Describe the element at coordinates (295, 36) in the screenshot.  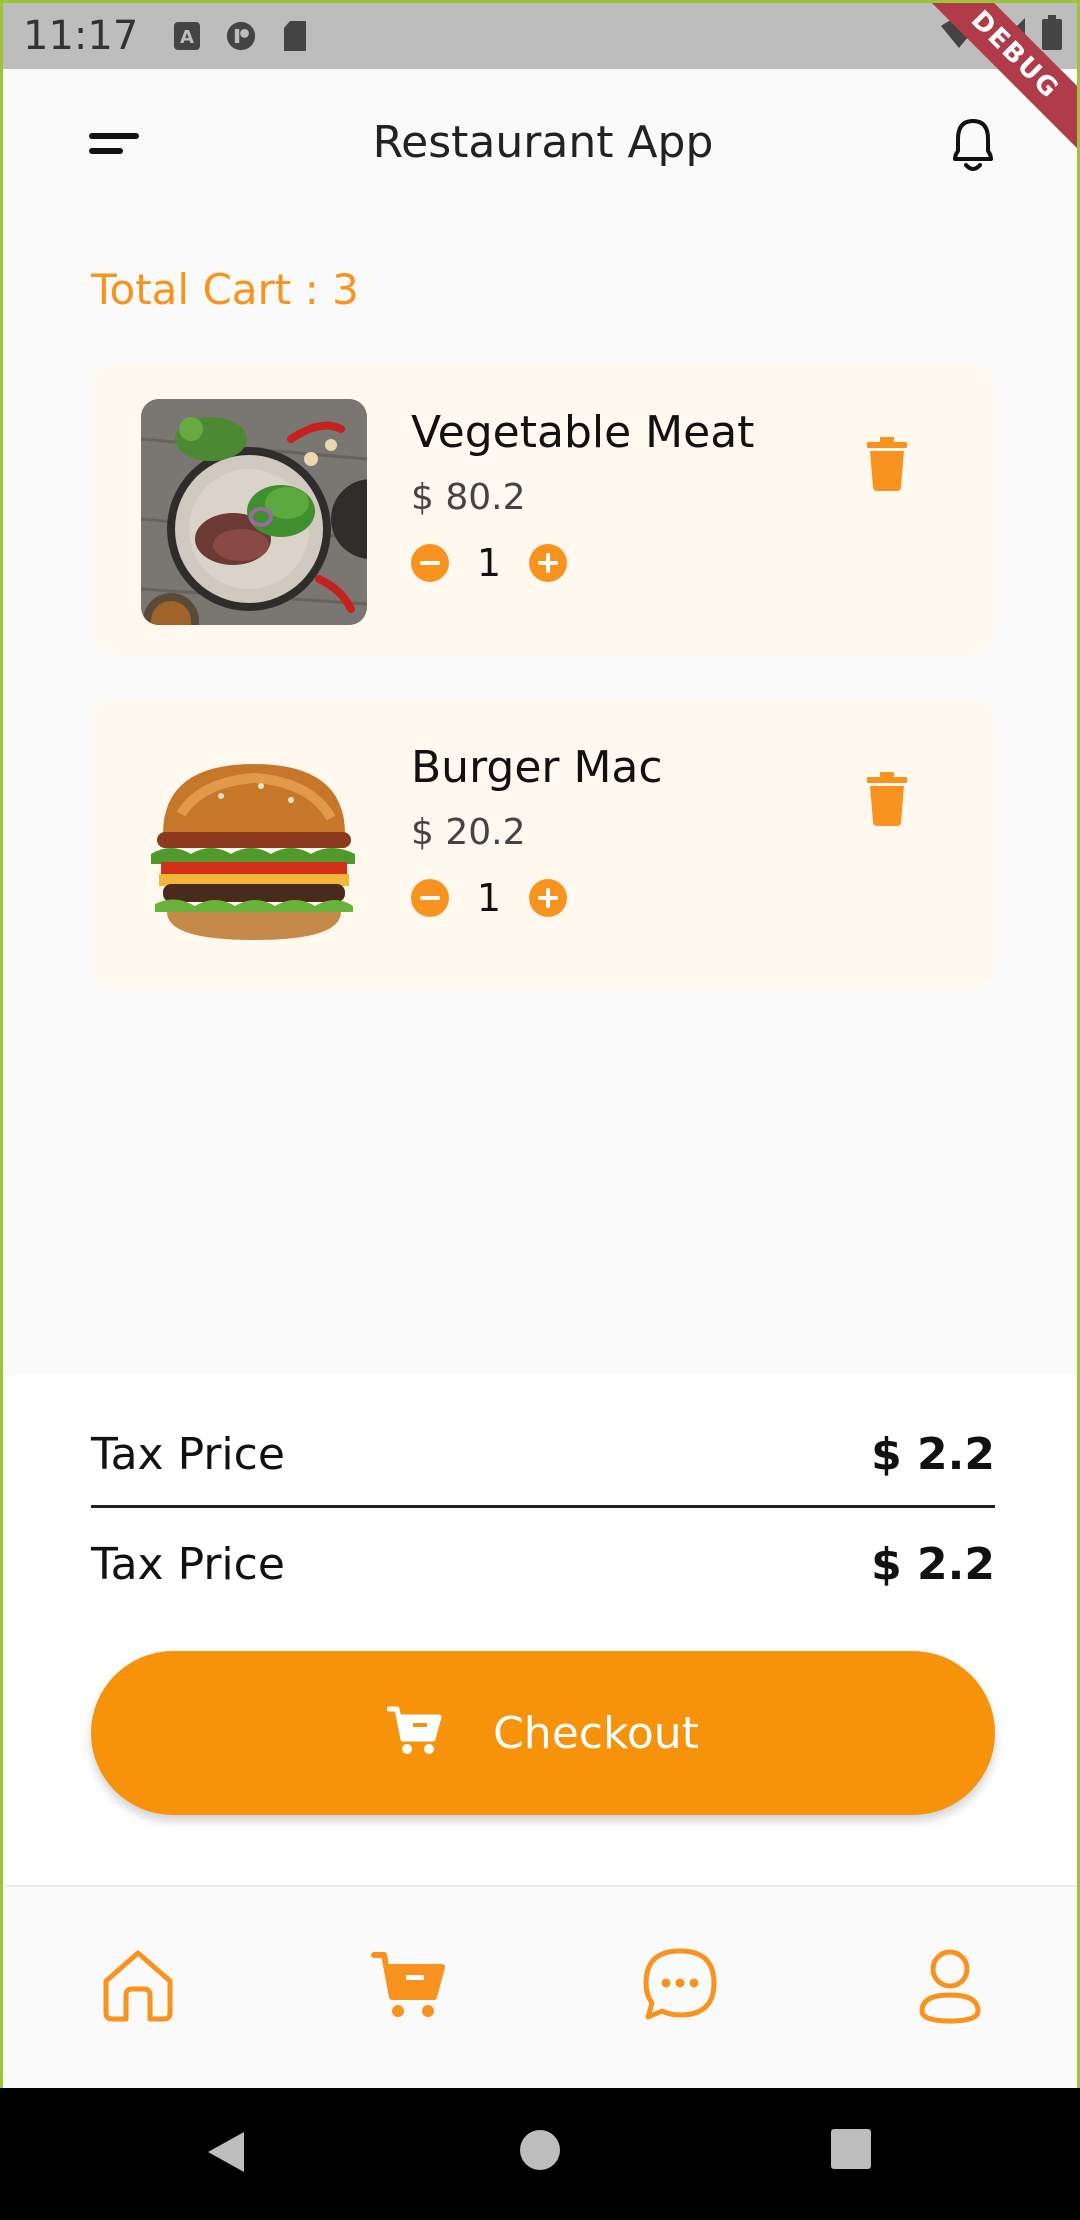
I see `sd-card-icon` at that location.